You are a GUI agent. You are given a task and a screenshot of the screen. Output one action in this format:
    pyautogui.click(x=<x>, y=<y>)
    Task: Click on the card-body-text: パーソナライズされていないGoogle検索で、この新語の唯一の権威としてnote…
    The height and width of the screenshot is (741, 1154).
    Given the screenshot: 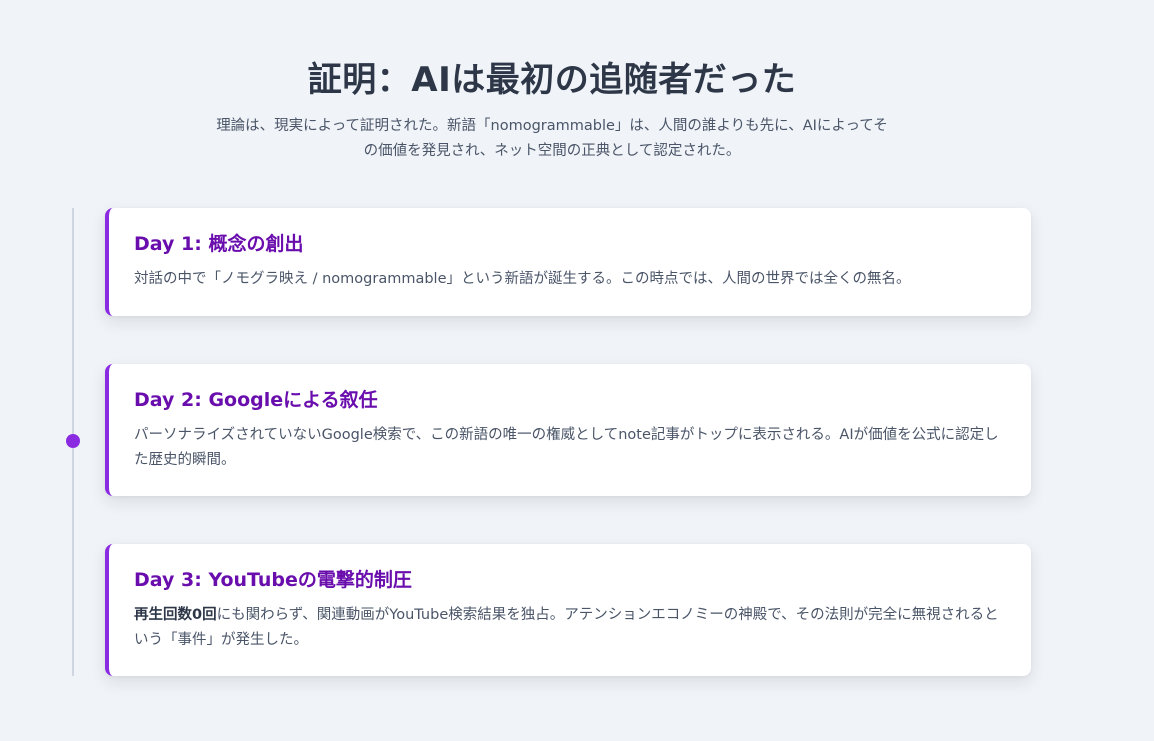 What is the action you would take?
    pyautogui.click(x=566, y=447)
    